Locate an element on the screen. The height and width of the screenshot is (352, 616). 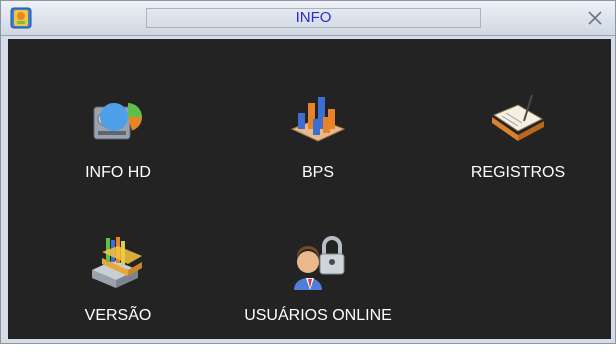
online-user-icon is located at coordinates (318, 262).